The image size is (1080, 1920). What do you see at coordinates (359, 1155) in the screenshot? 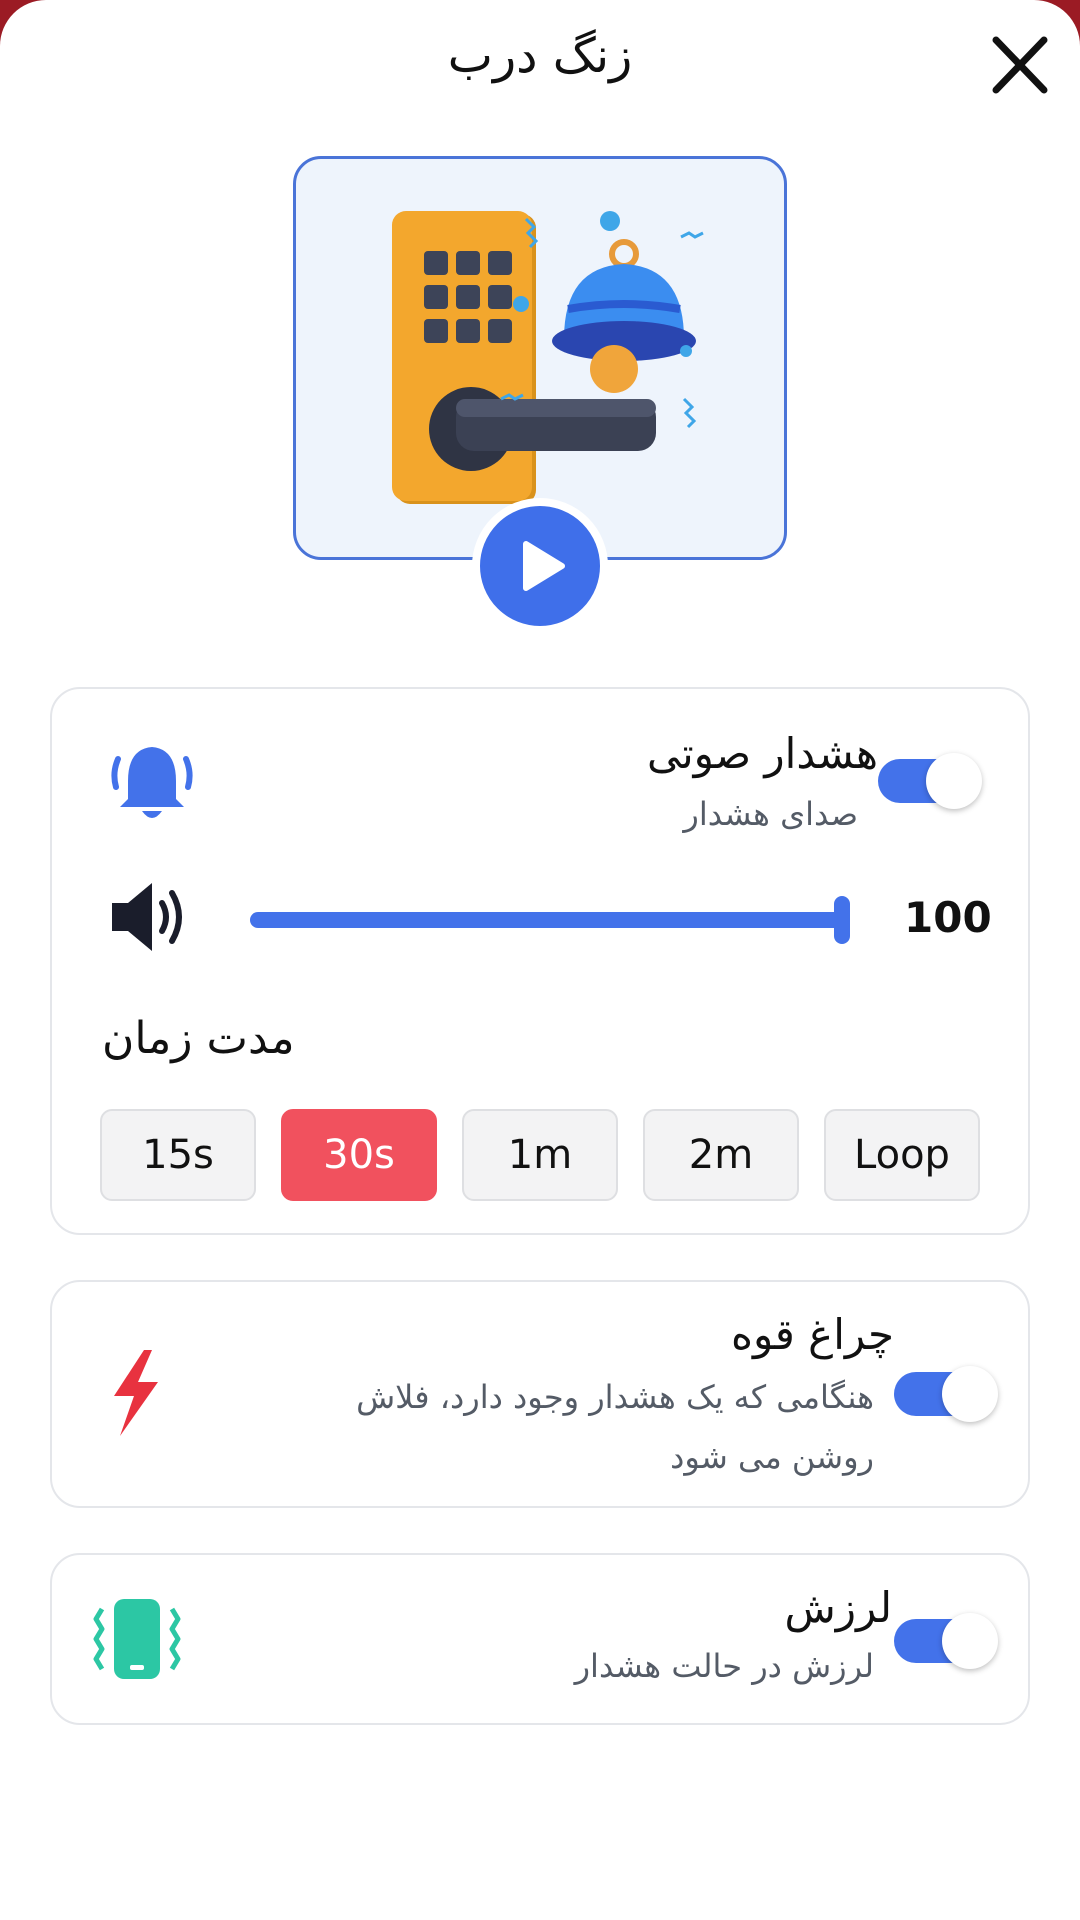
I see `duration-option-30s: 30s` at bounding box center [359, 1155].